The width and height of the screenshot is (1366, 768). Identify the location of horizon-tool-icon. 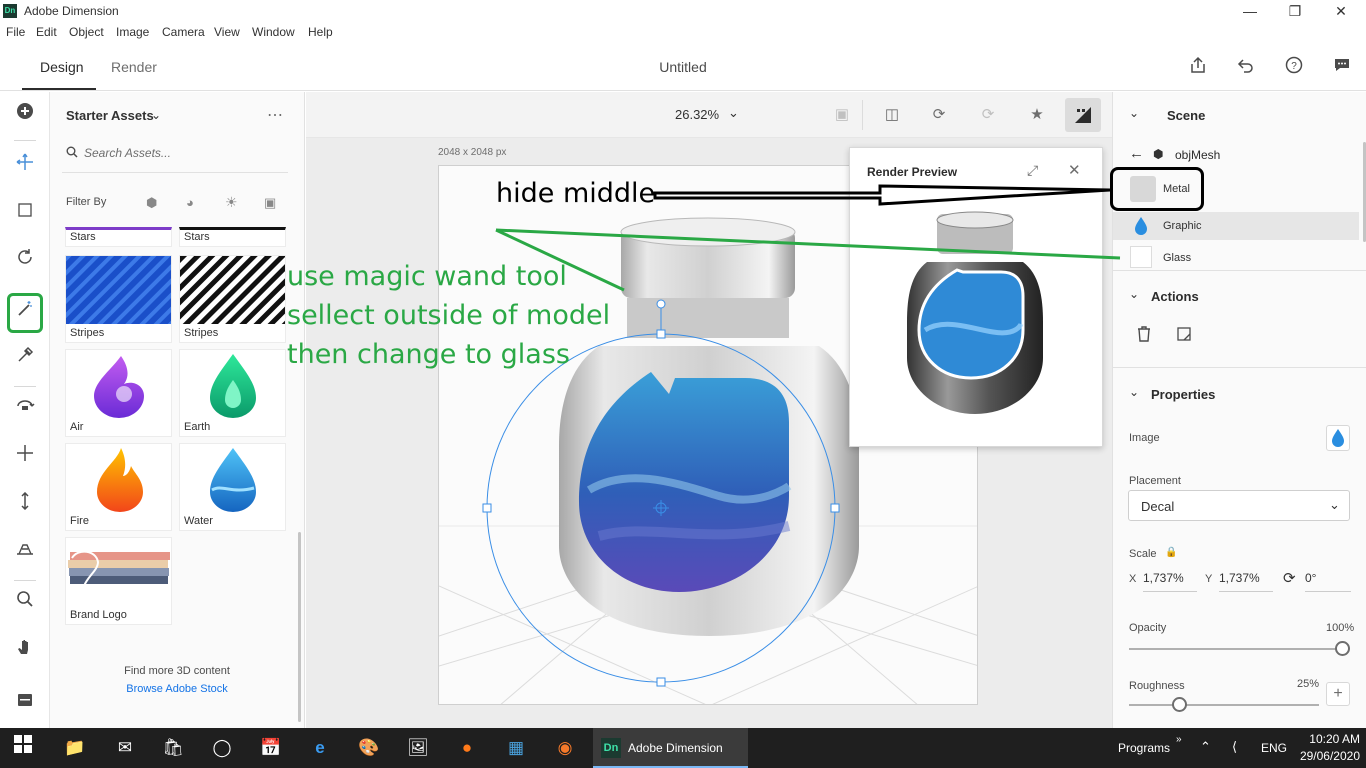
(25, 553).